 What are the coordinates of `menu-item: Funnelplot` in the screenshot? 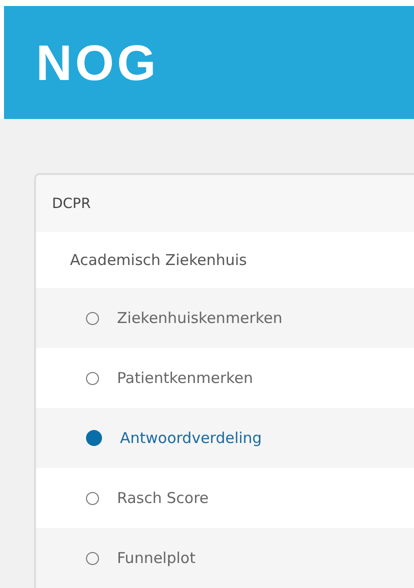 It's located at (225, 558).